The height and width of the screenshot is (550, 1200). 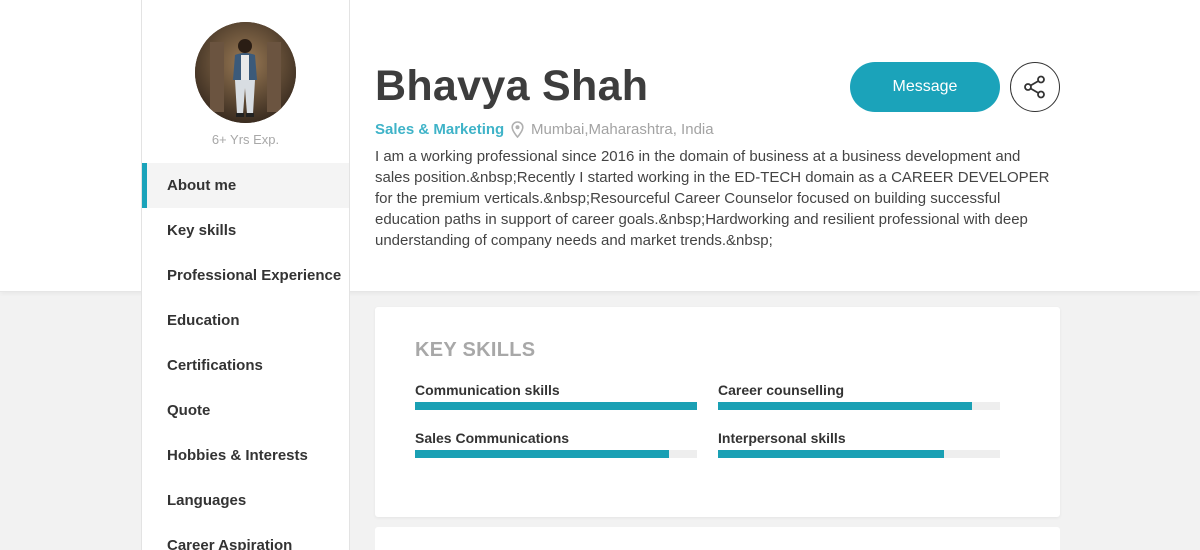 What do you see at coordinates (245, 536) in the screenshot?
I see `sidebar-item-career-aspiration: Career Aspiration` at bounding box center [245, 536].